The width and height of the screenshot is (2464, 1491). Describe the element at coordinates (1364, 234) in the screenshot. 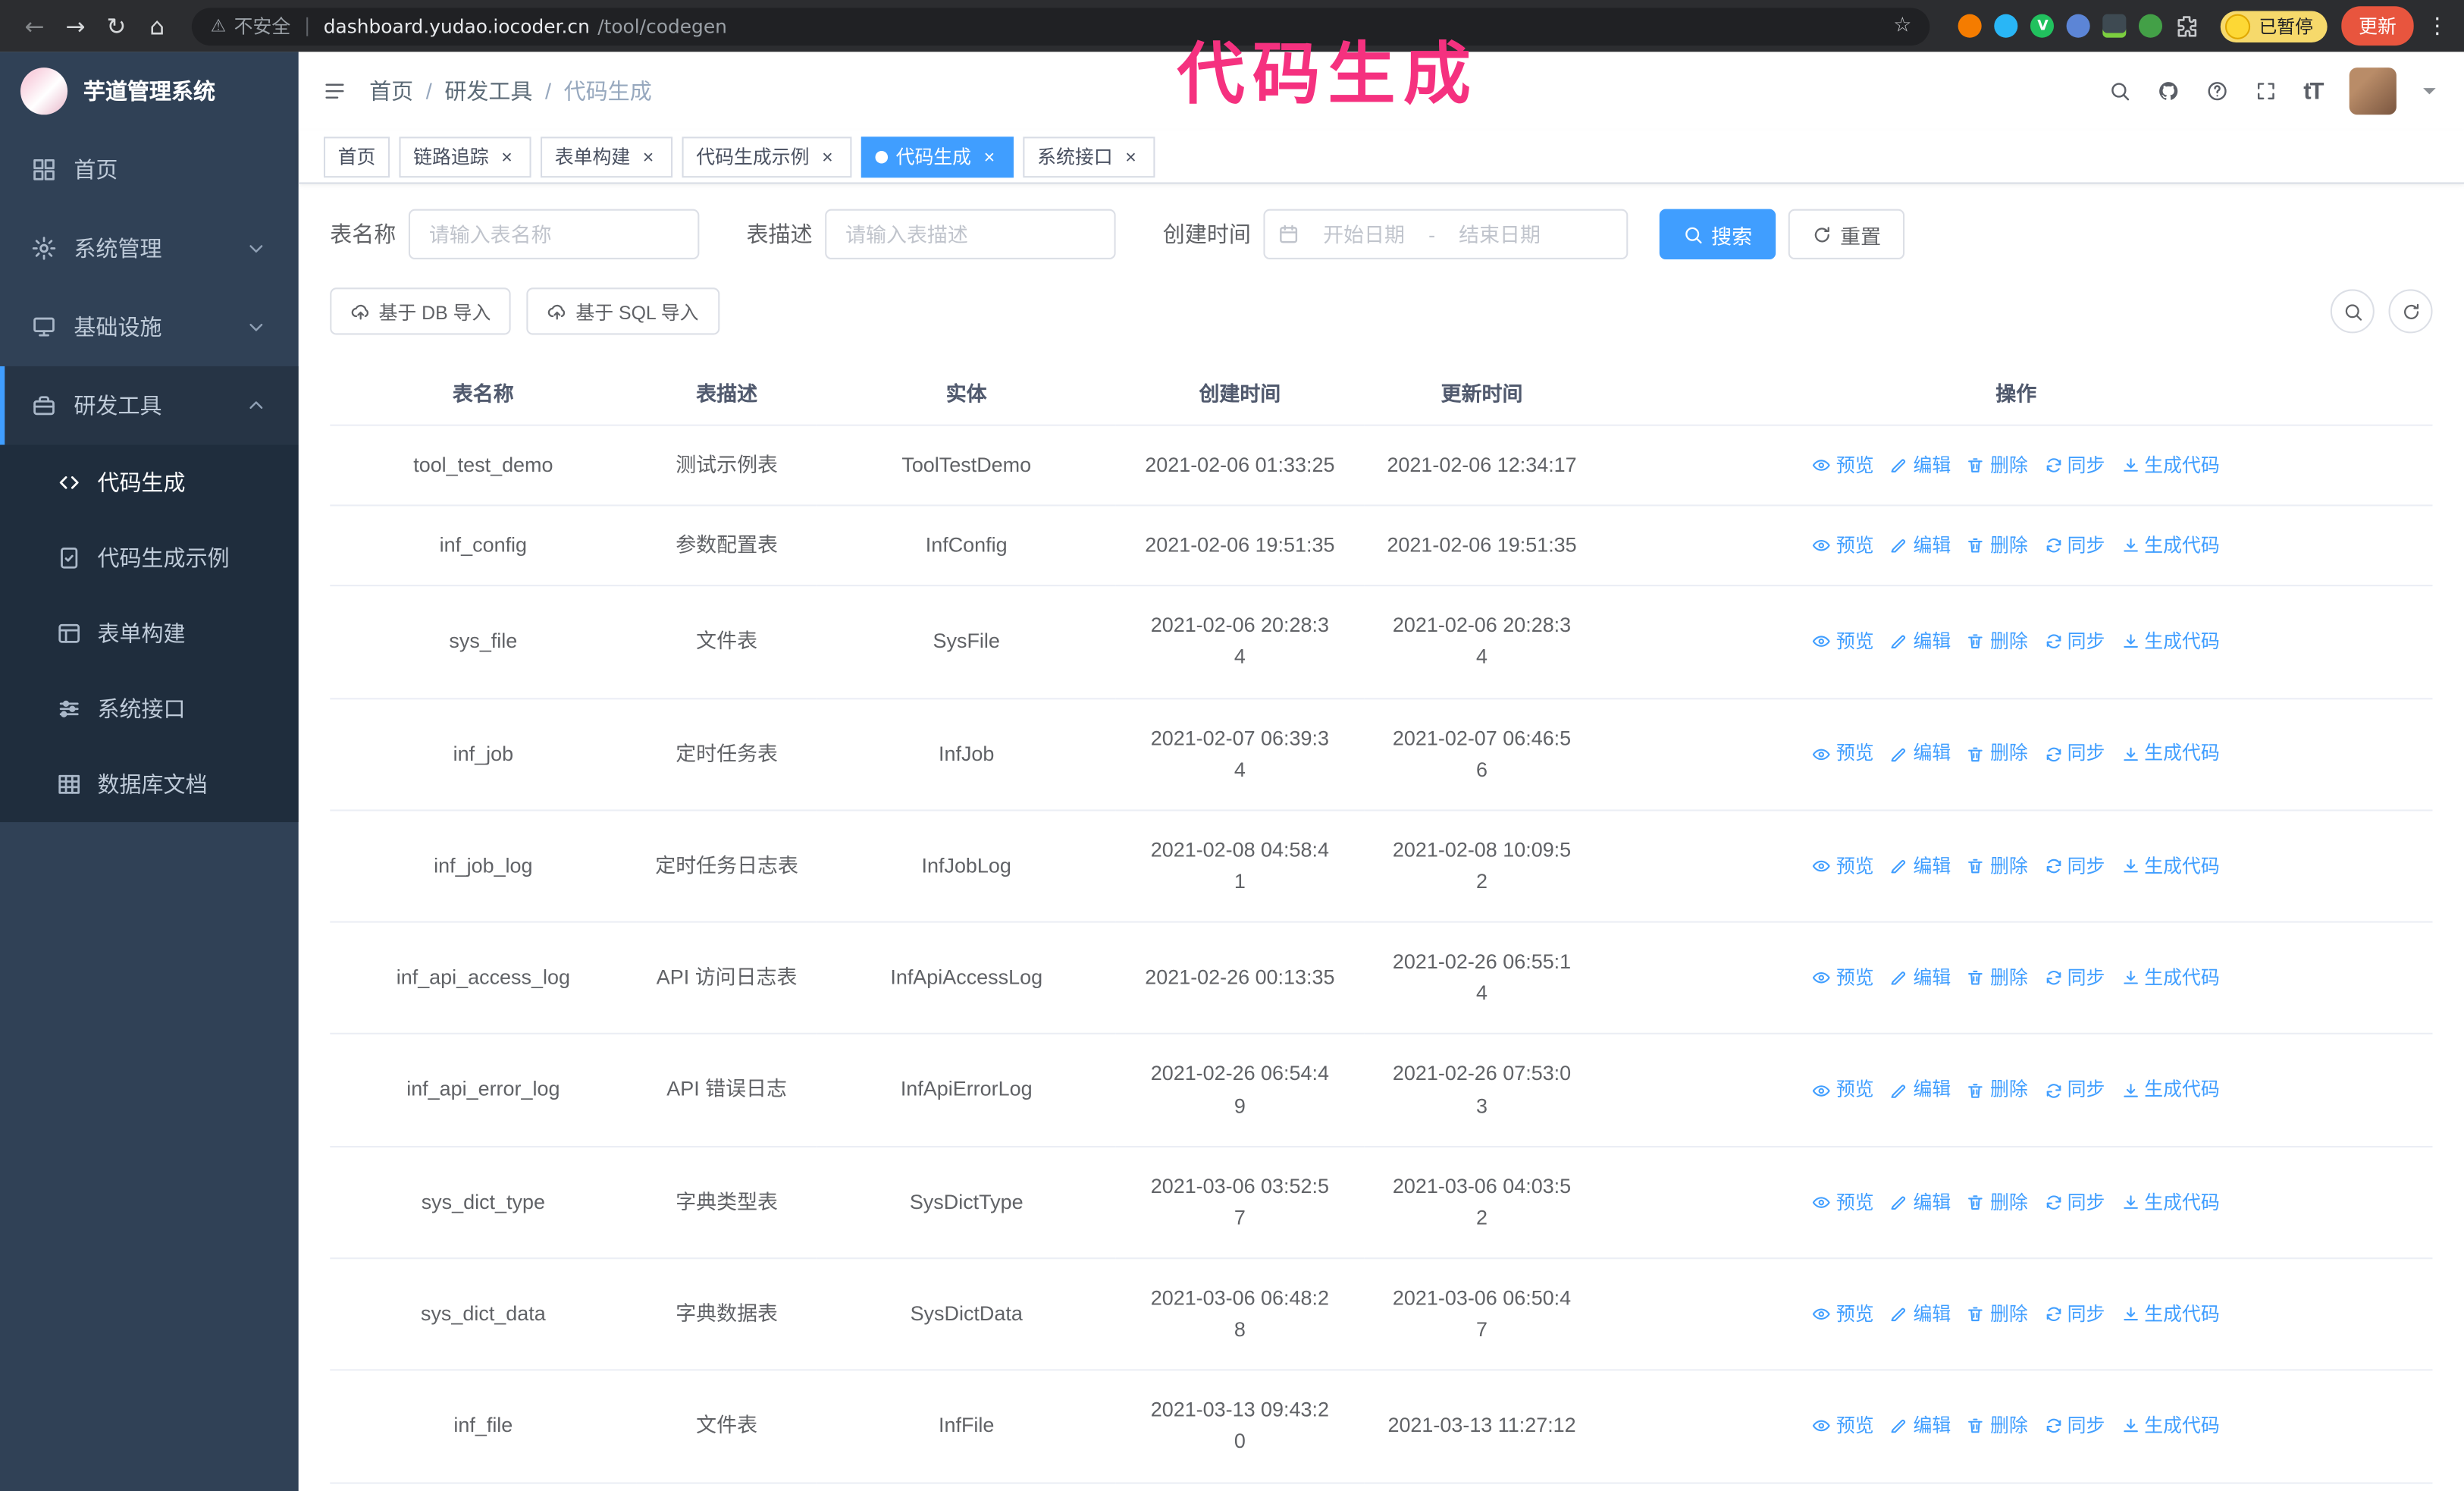

I see `start-date-input` at that location.